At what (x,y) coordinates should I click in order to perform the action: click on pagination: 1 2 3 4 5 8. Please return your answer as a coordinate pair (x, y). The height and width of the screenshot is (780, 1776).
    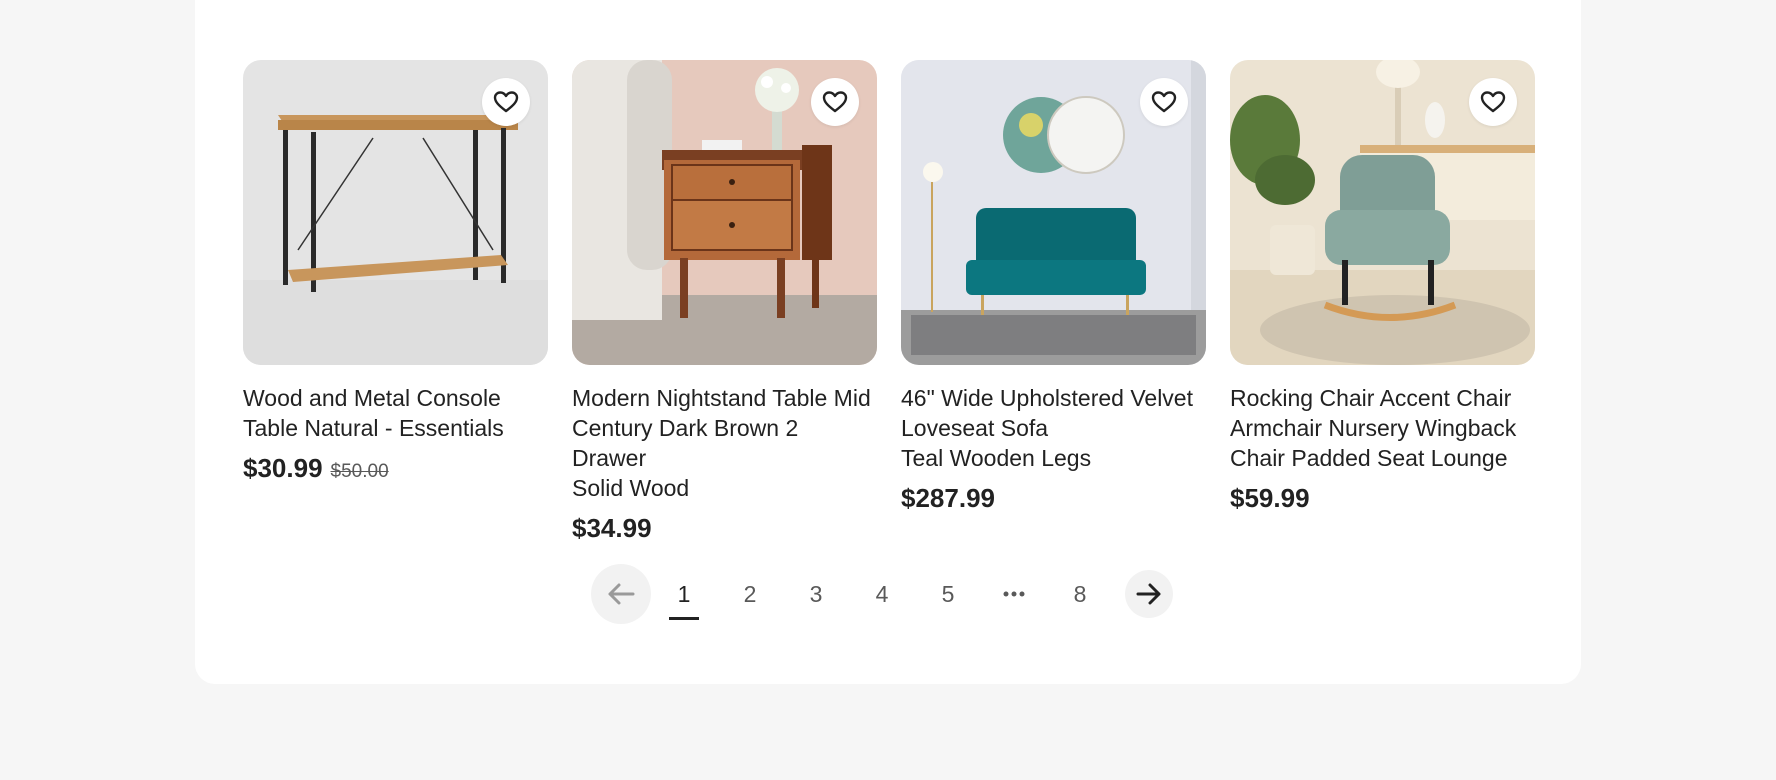
    Looking at the image, I should click on (882, 594).